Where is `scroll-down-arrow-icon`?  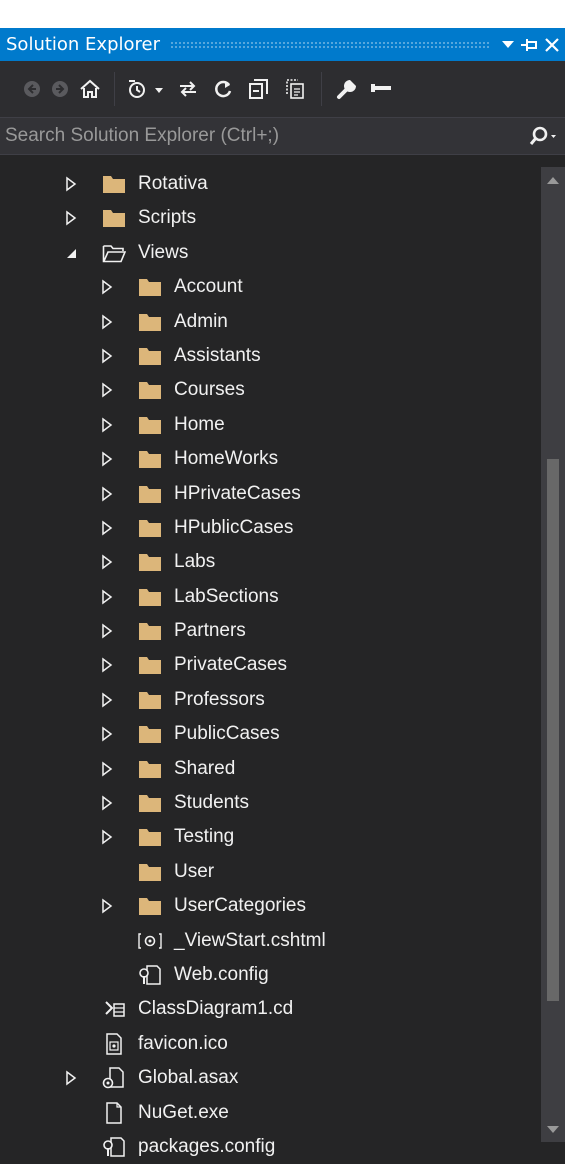 scroll-down-arrow-icon is located at coordinates (553, 1130).